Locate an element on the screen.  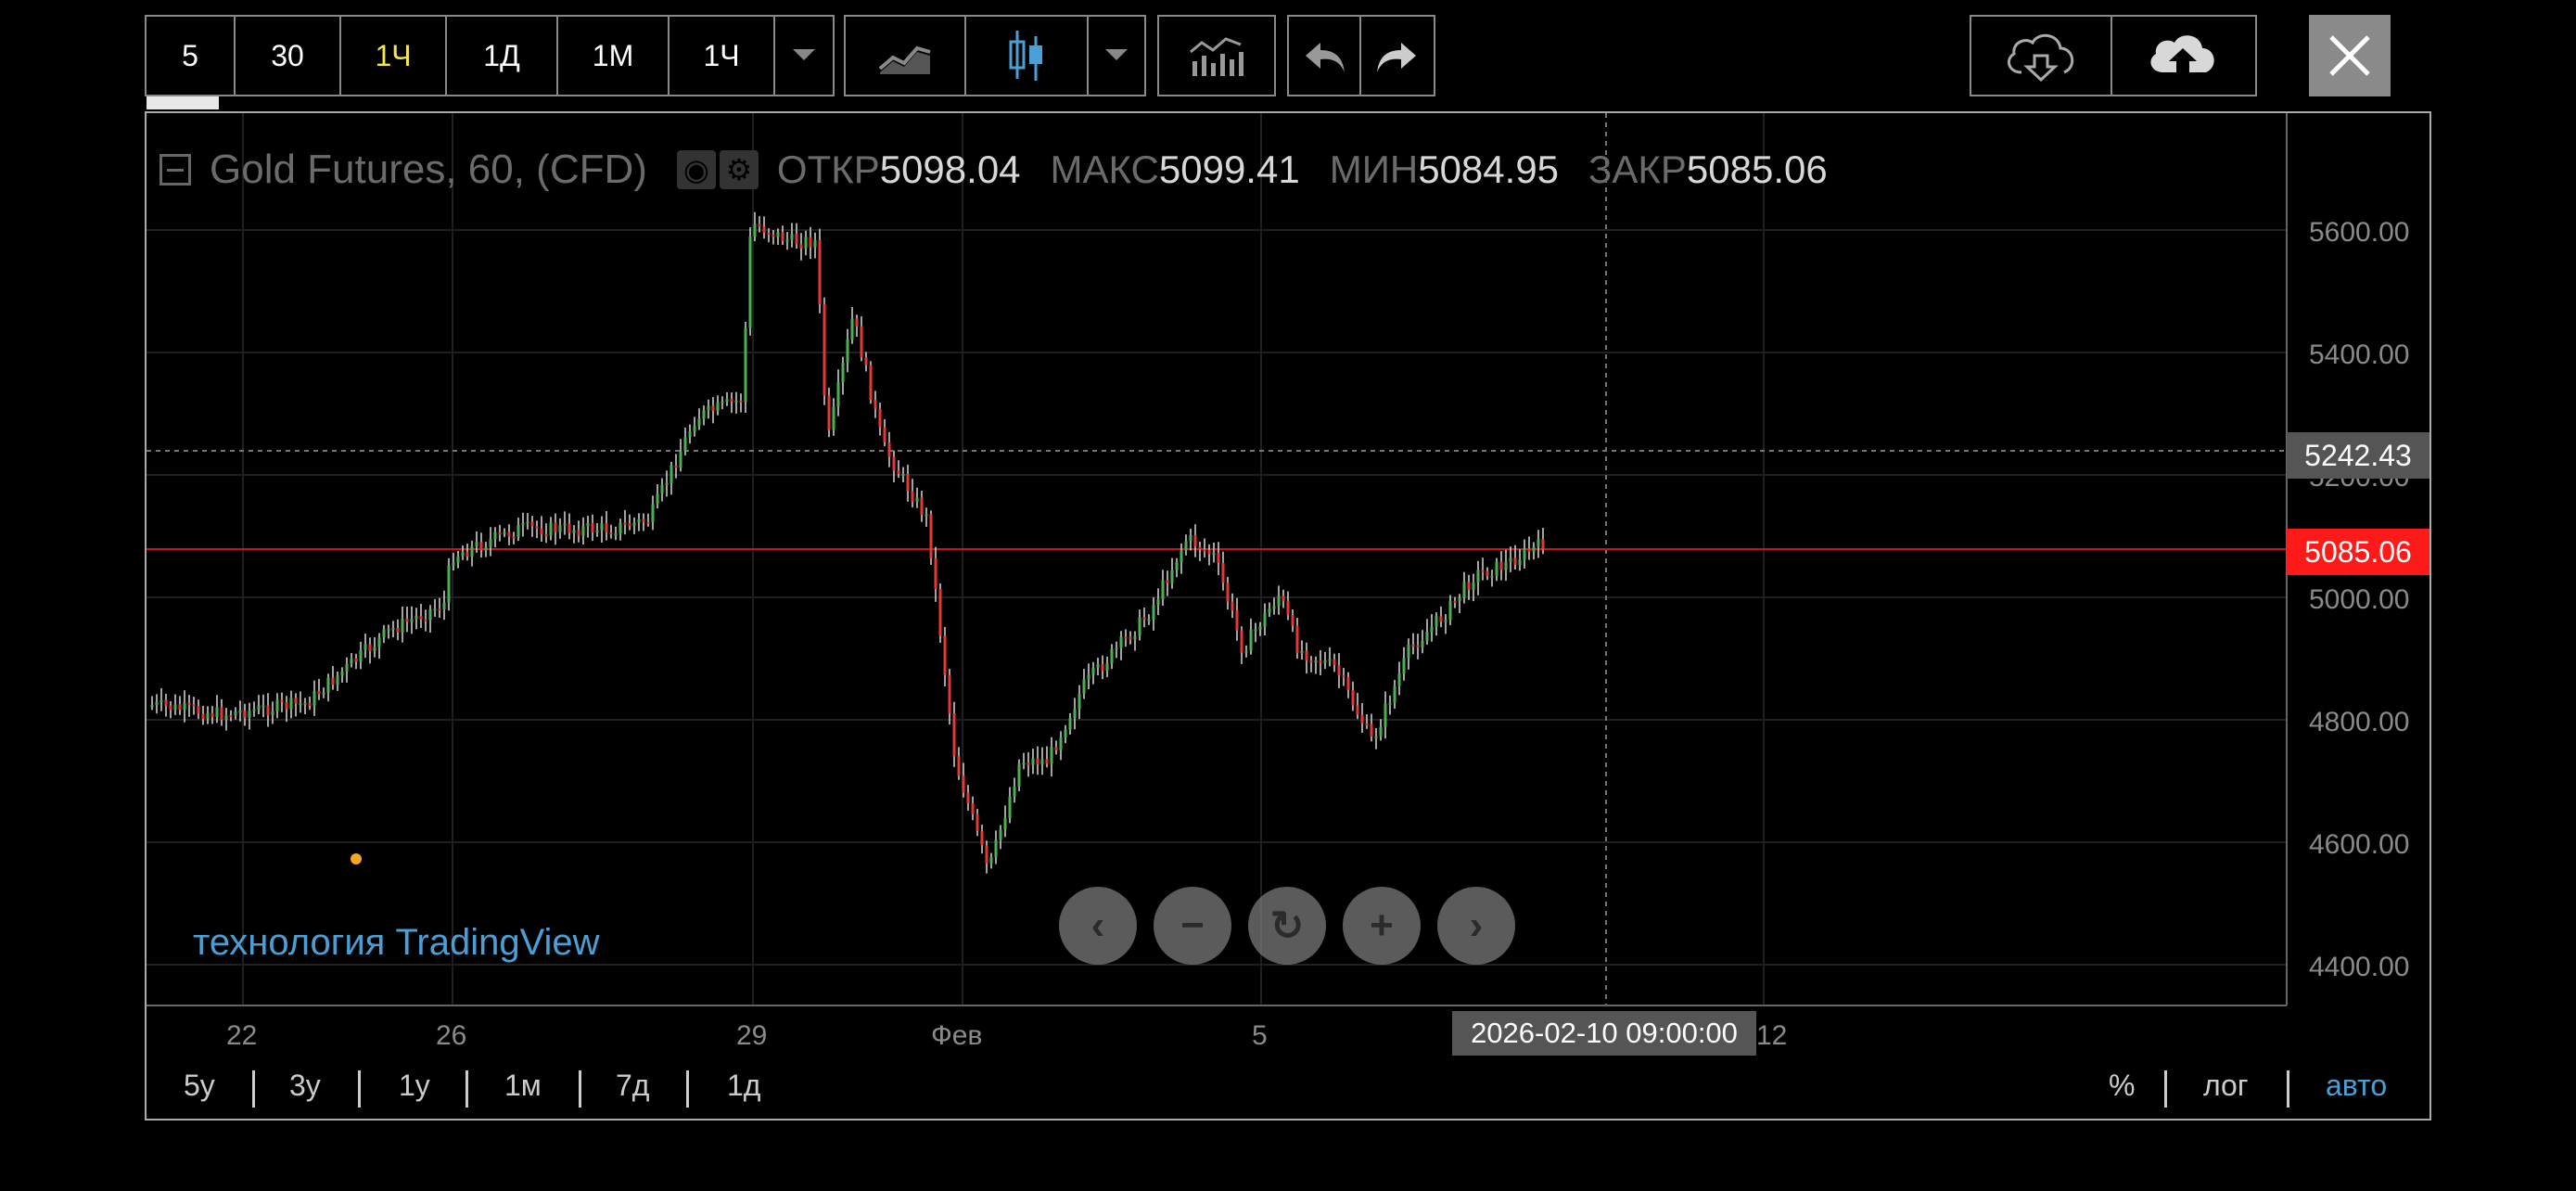
reset-button: ↻ is located at coordinates (1287, 926).